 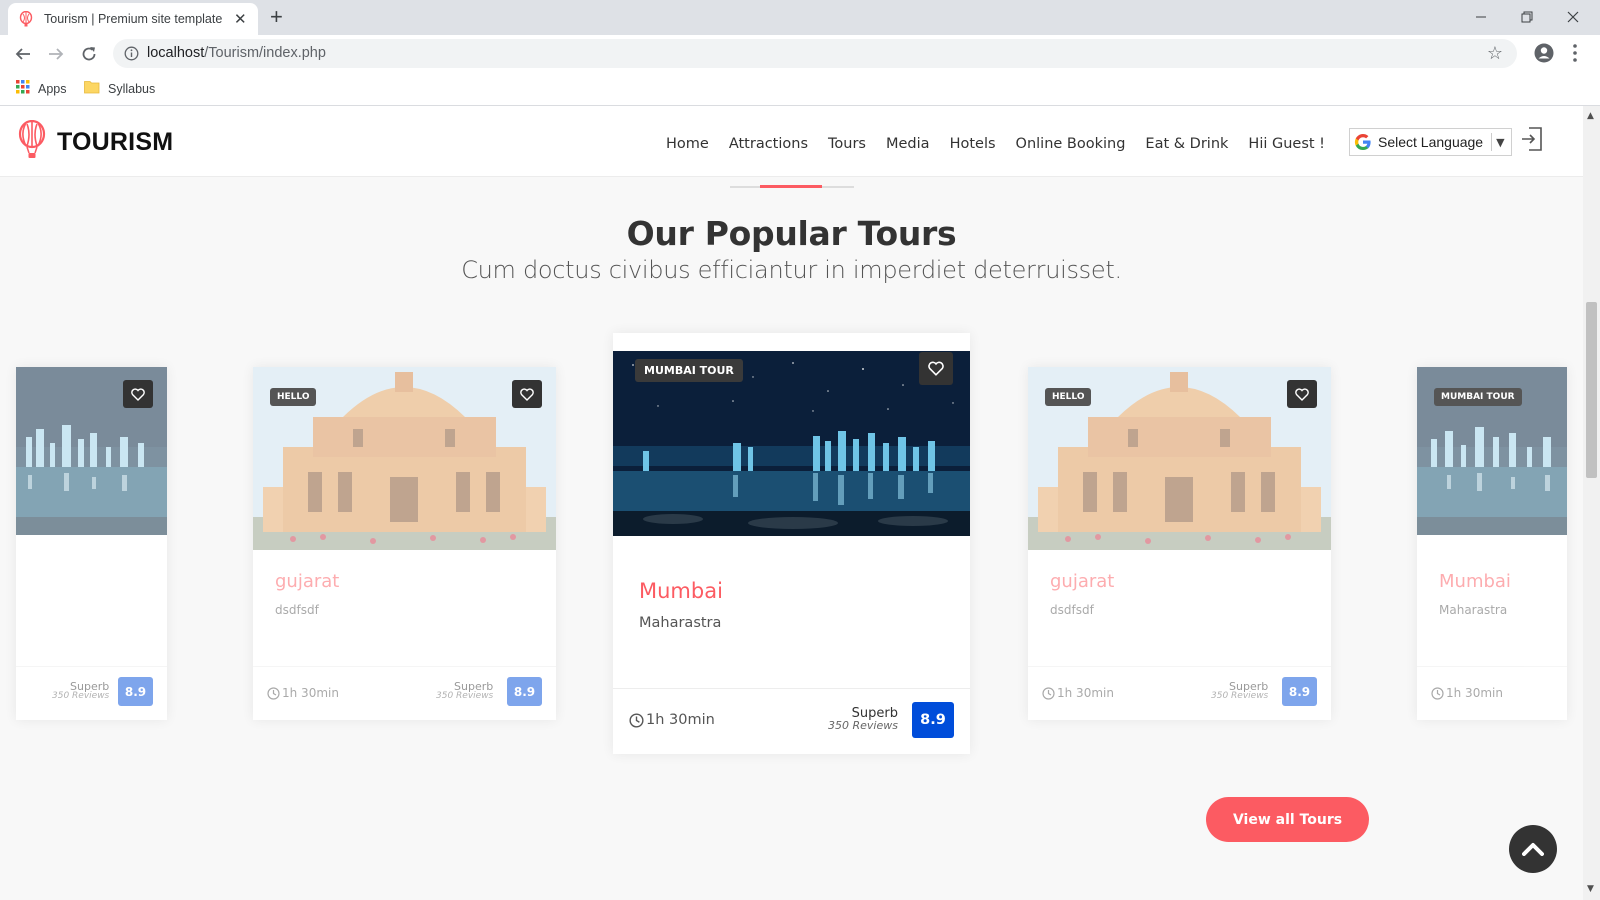 What do you see at coordinates (1544, 53) in the screenshot?
I see `profile-avatar-icon` at bounding box center [1544, 53].